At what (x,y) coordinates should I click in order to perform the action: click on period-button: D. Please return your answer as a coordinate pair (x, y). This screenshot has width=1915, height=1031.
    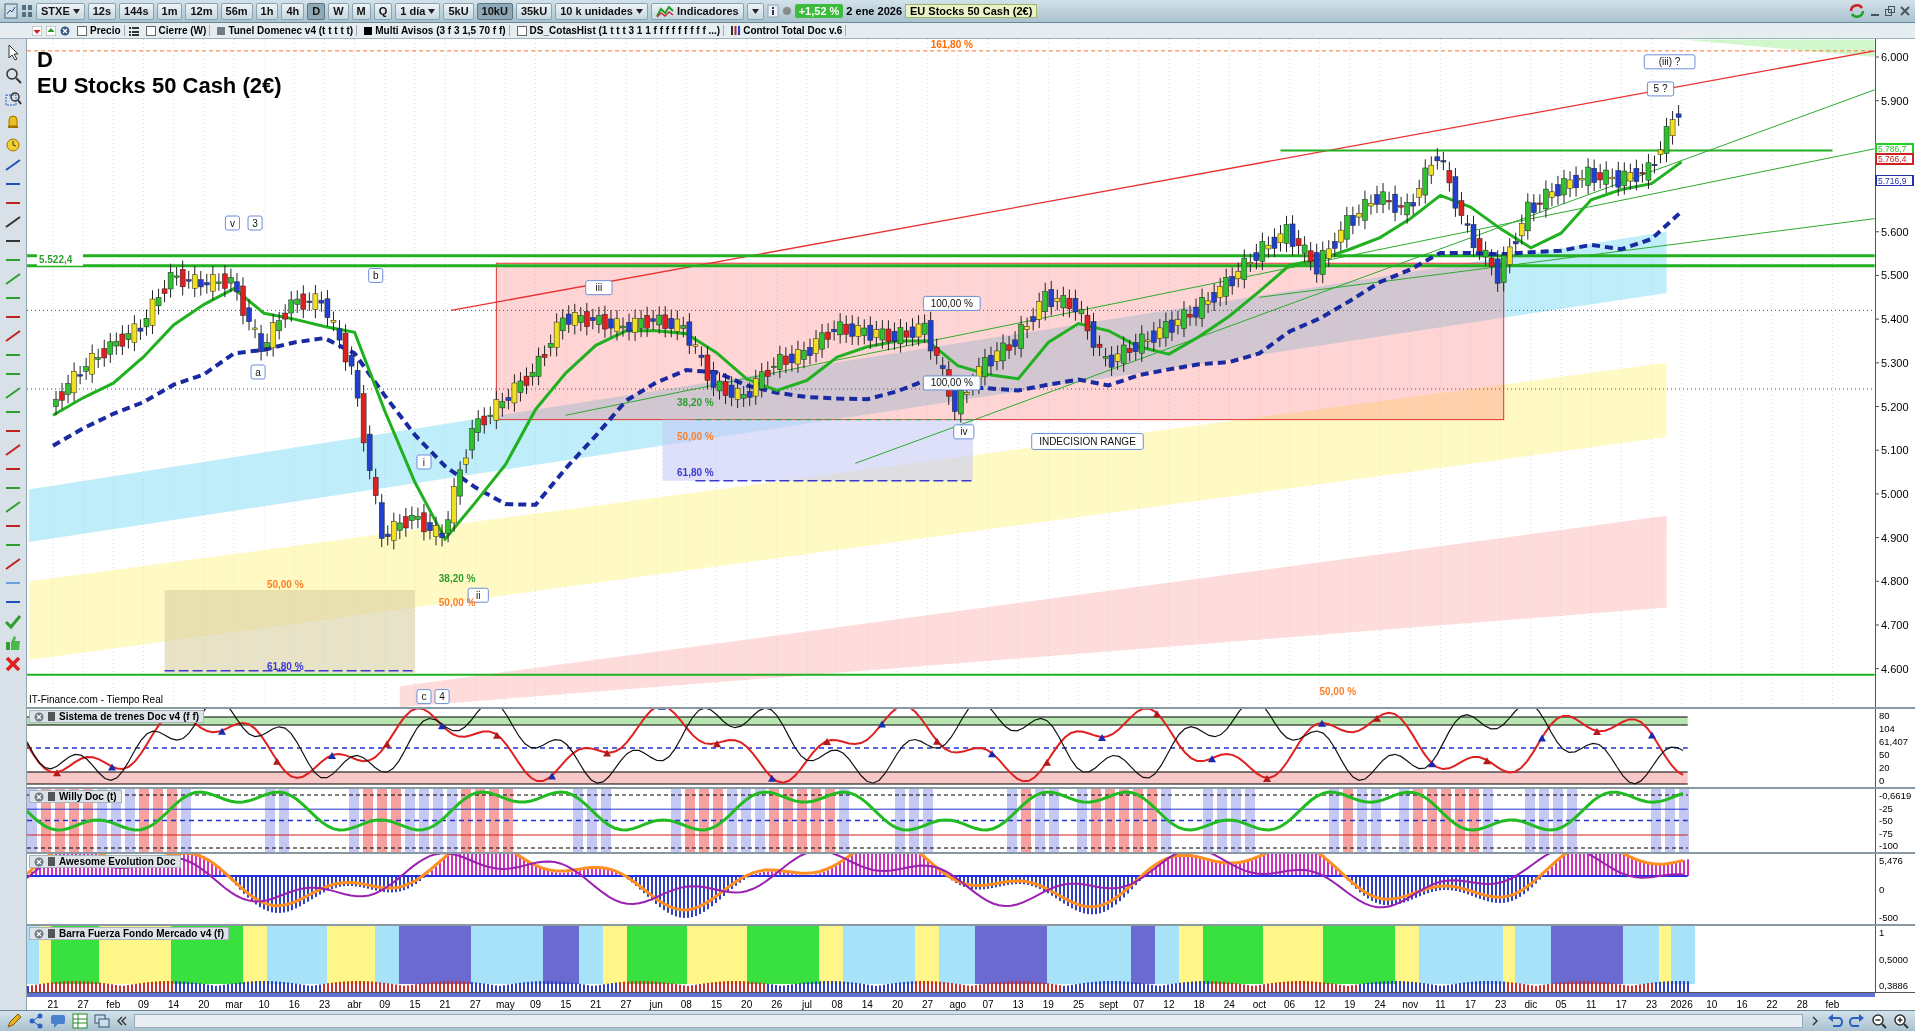
    Looking at the image, I should click on (316, 11).